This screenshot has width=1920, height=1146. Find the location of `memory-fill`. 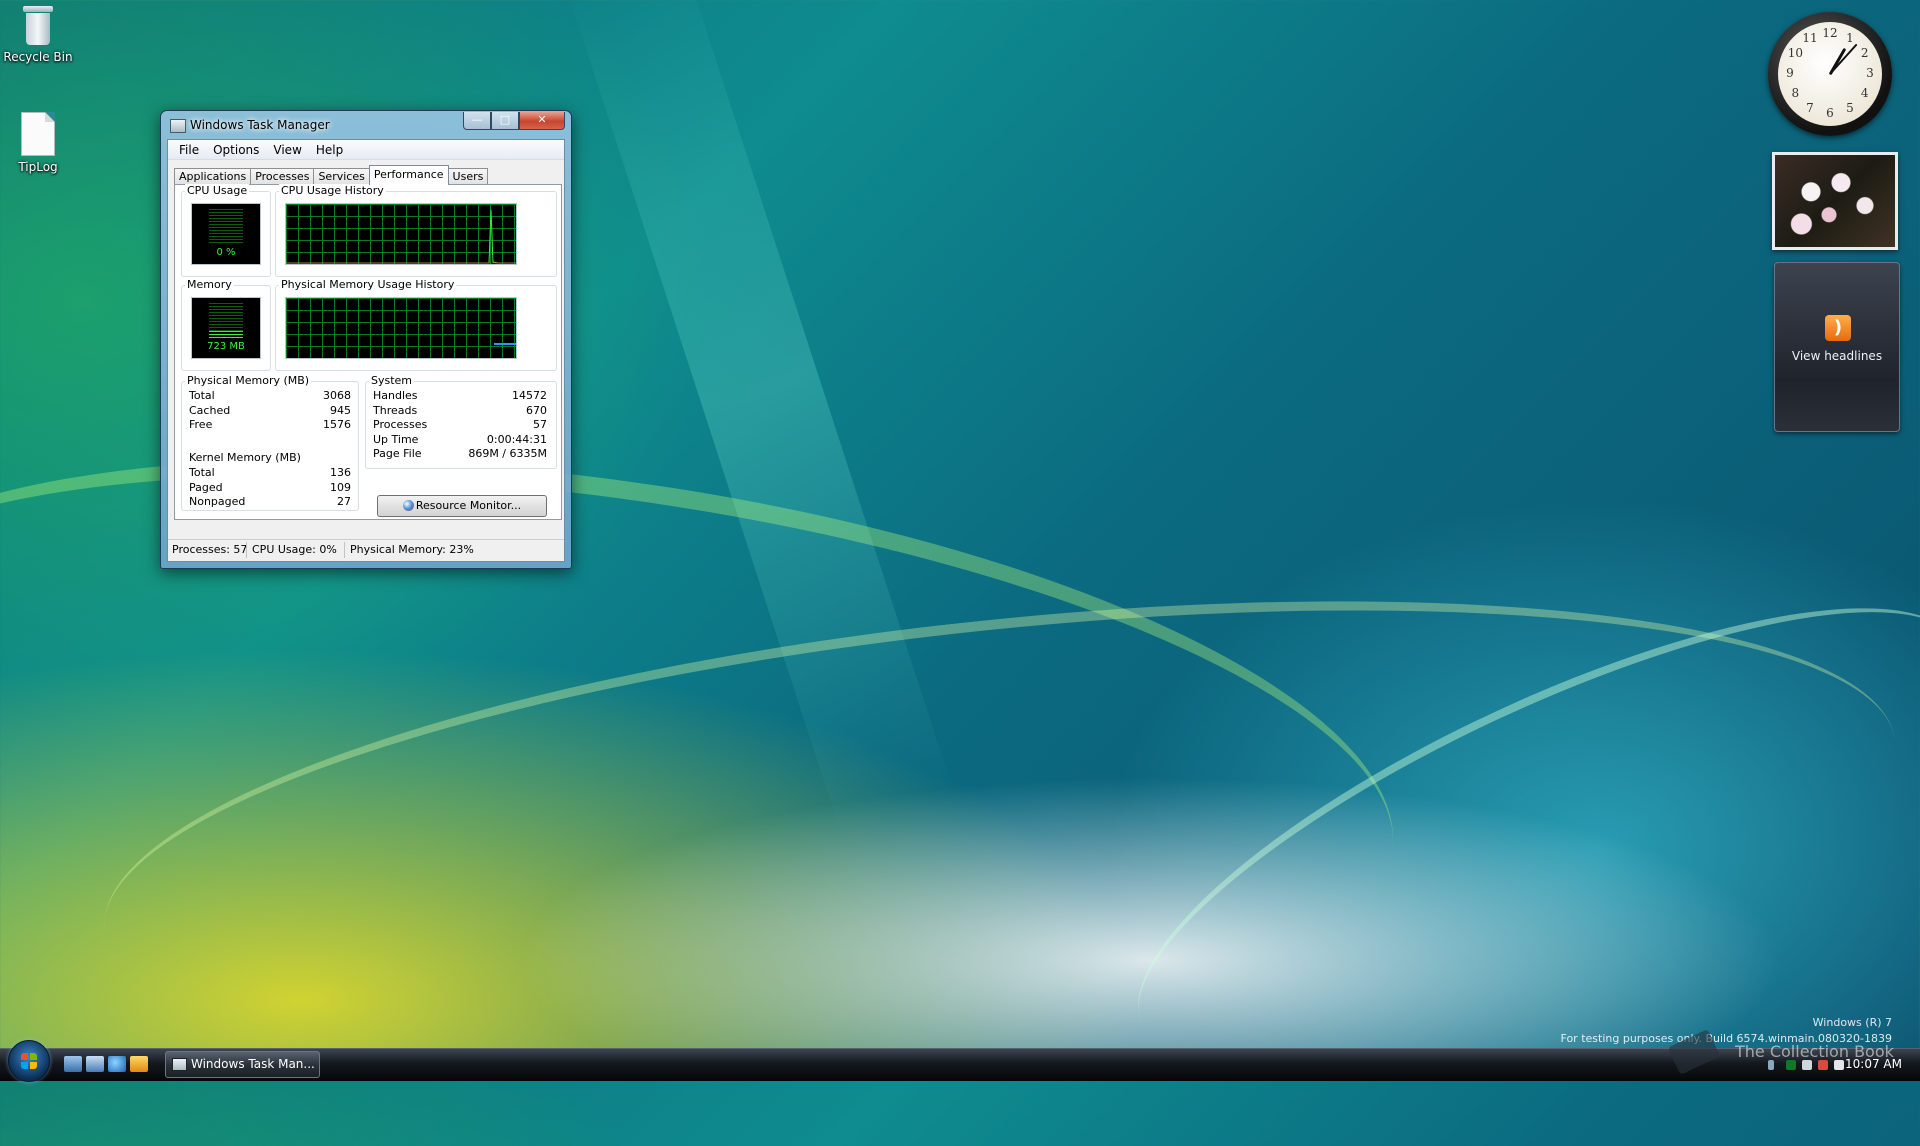

memory-fill is located at coordinates (226, 335).